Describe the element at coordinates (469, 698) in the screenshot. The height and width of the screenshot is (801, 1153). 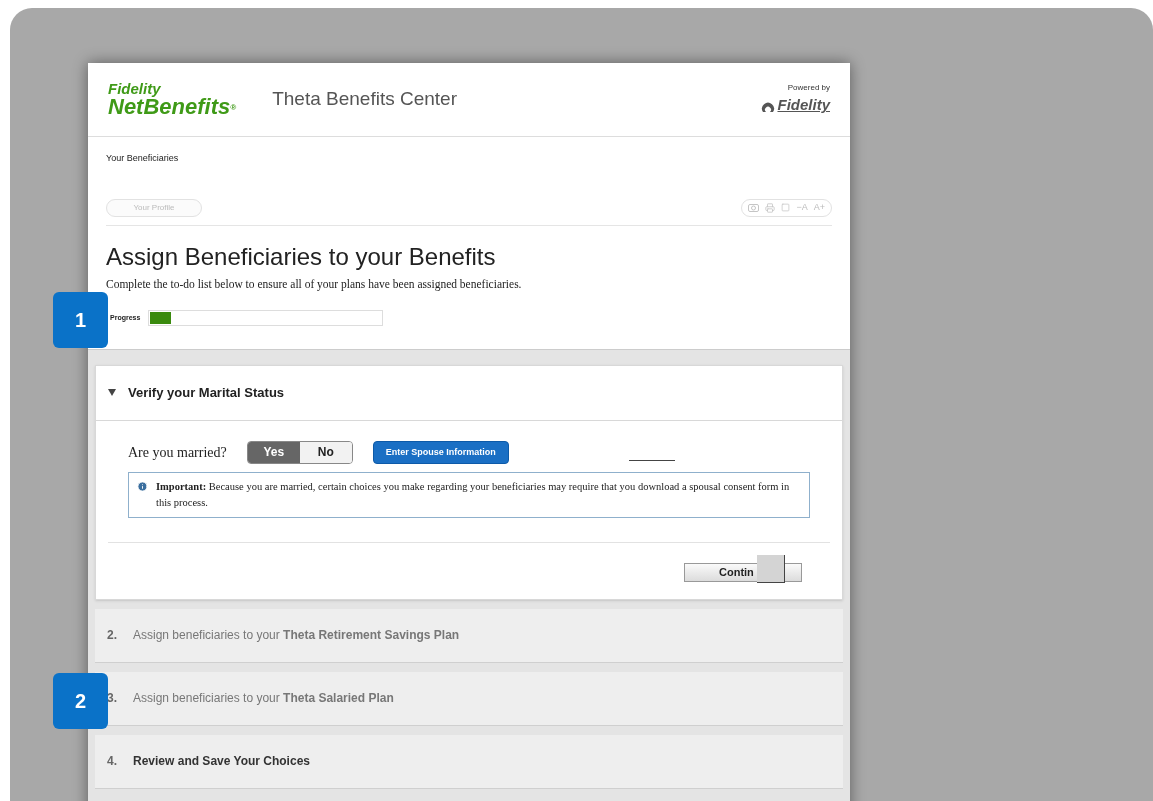
I see `step-panel: 3. Assign beneficiaries to your Theta Salaried Plan` at that location.